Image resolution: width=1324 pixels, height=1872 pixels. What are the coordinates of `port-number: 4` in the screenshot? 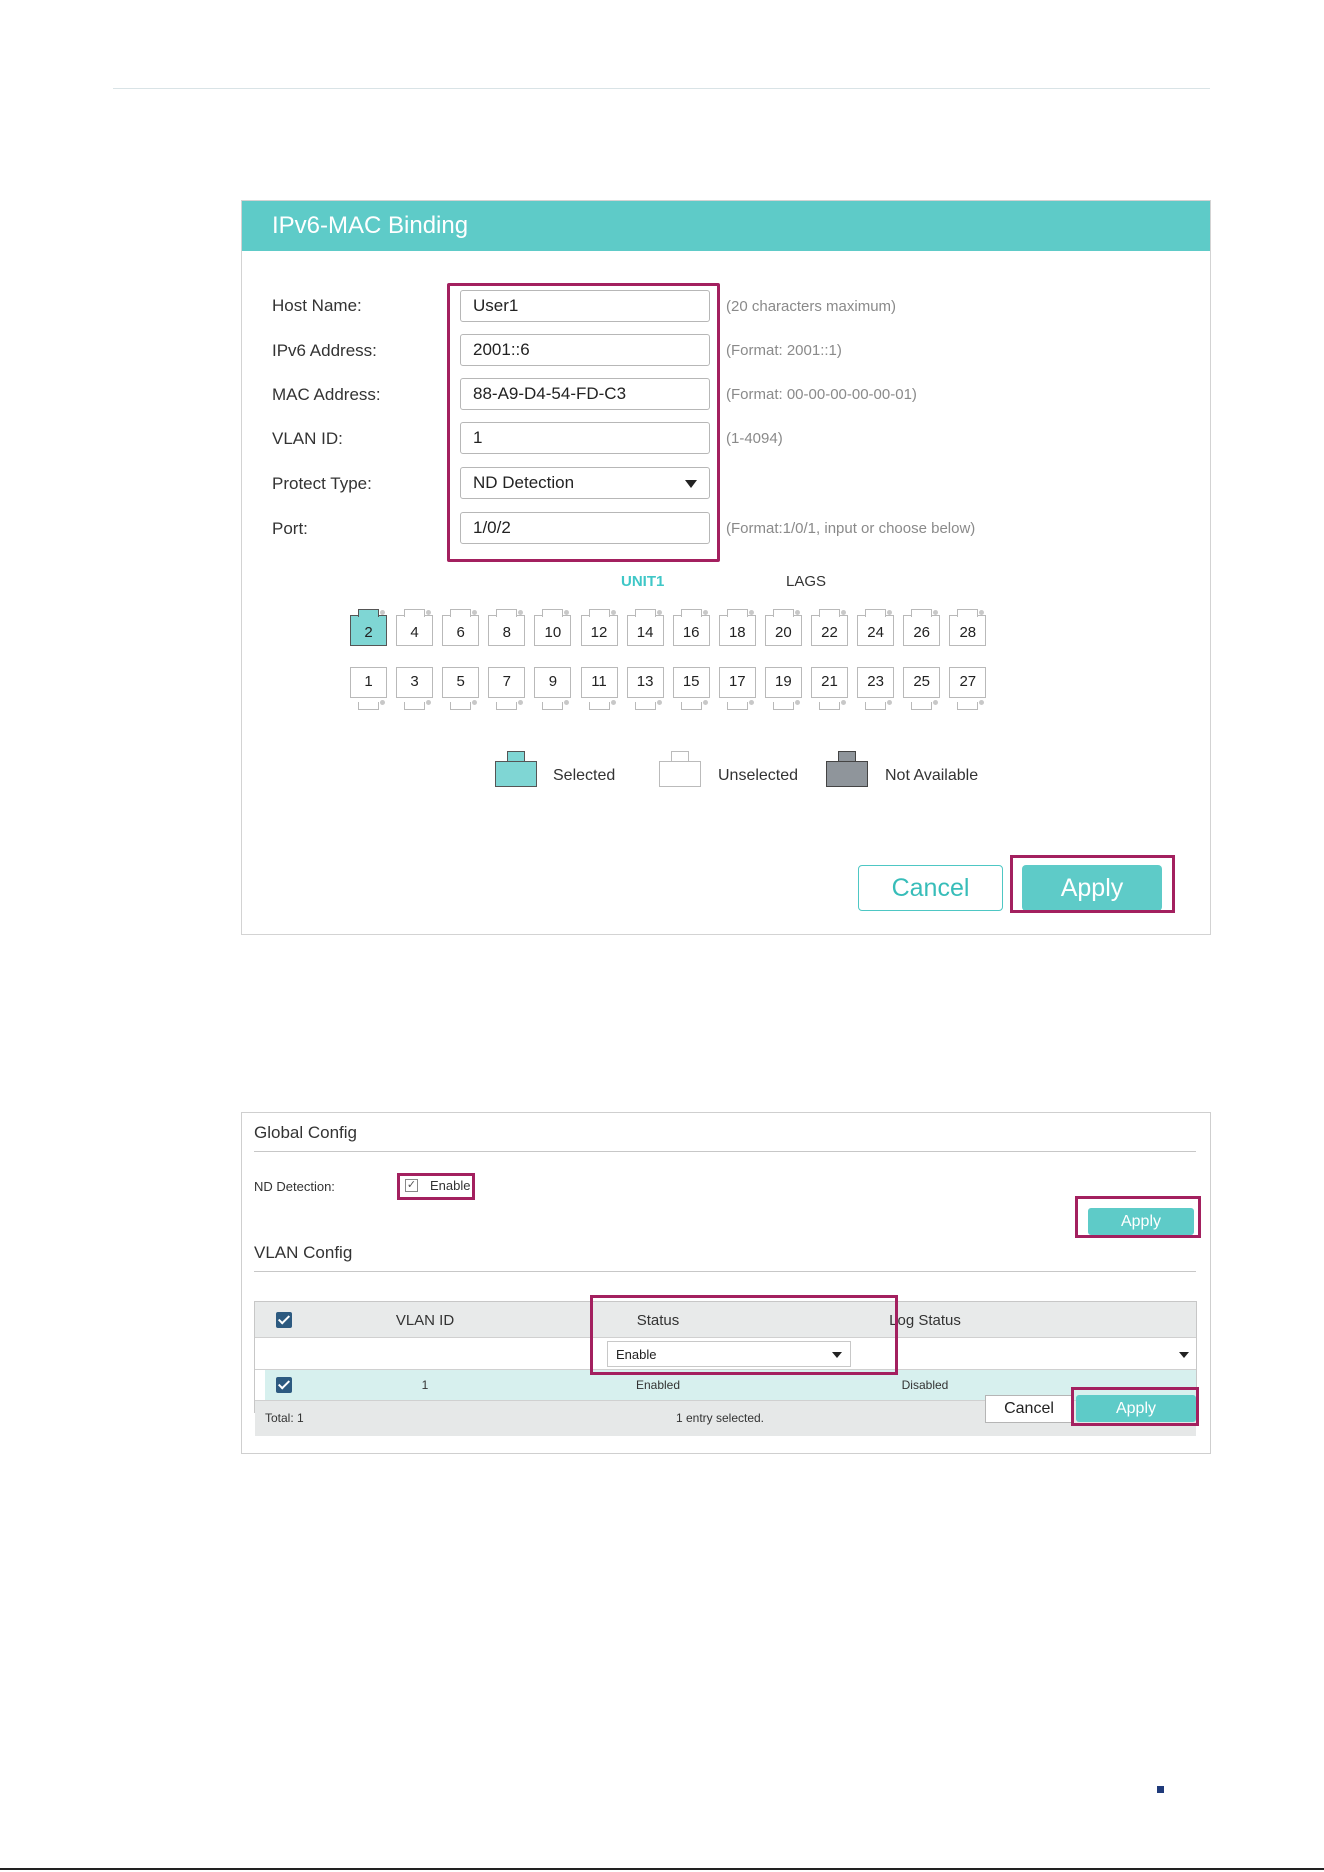 It's located at (414, 632).